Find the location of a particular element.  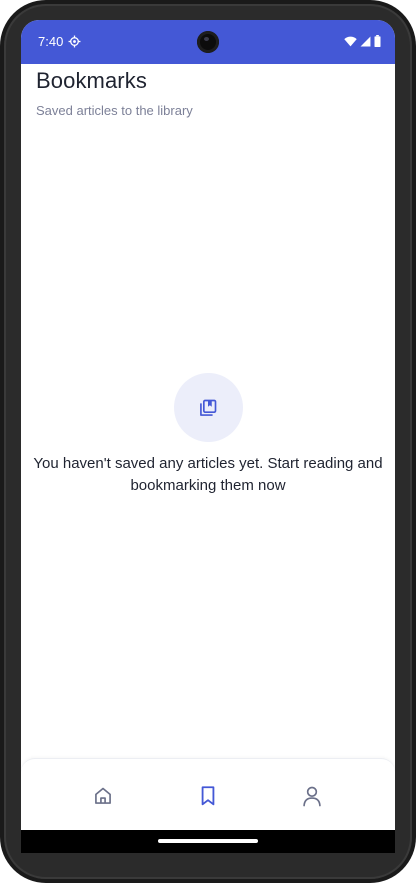

page-title: Bookmarks is located at coordinates (91, 80).